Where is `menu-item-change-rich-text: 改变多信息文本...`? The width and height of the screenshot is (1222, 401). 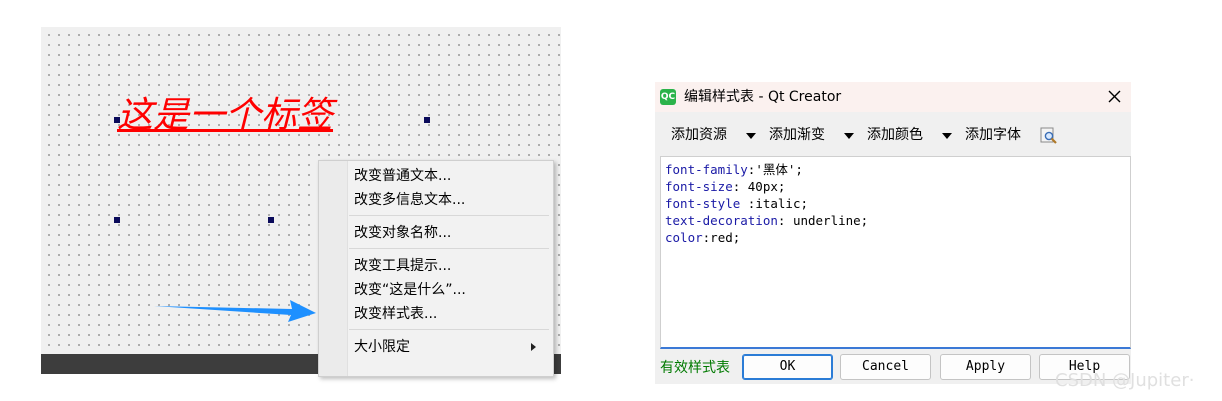
menu-item-change-rich-text: 改变多信息文本... is located at coordinates (449, 200).